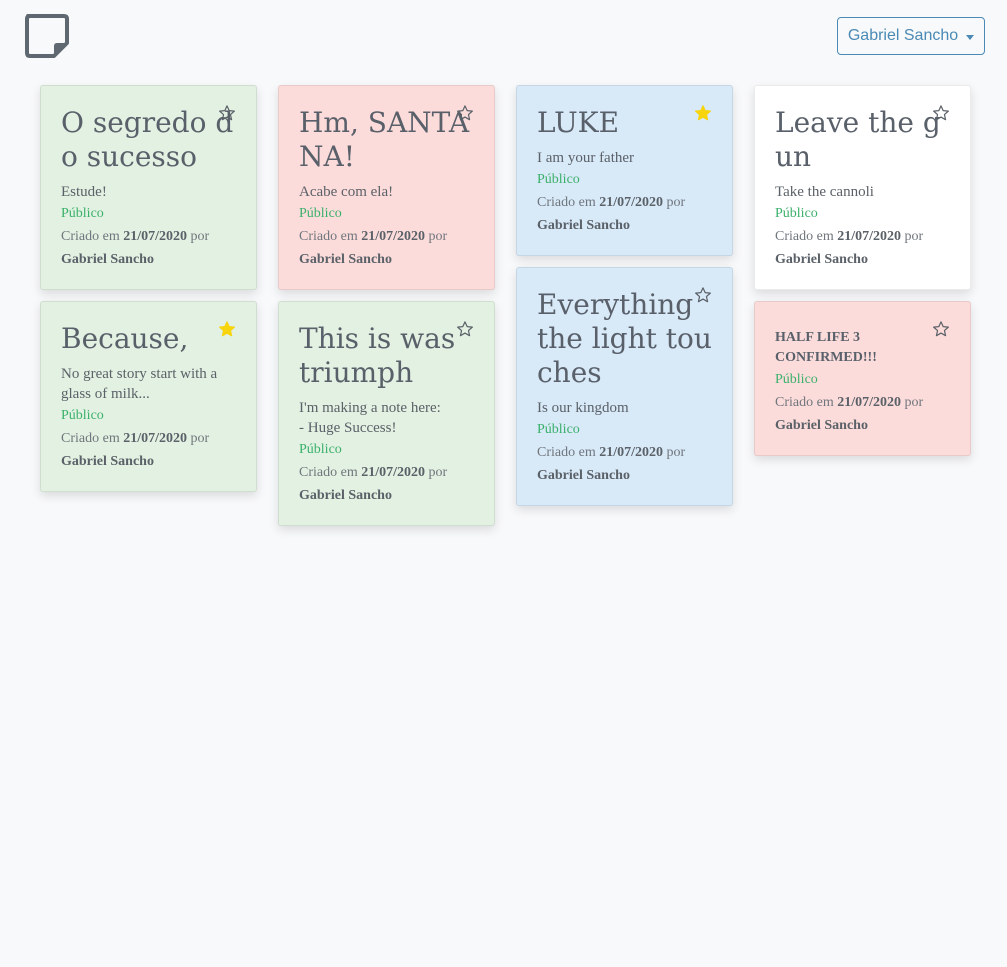 The image size is (1007, 967). I want to click on note-body: Take the cannoli, so click(824, 192).